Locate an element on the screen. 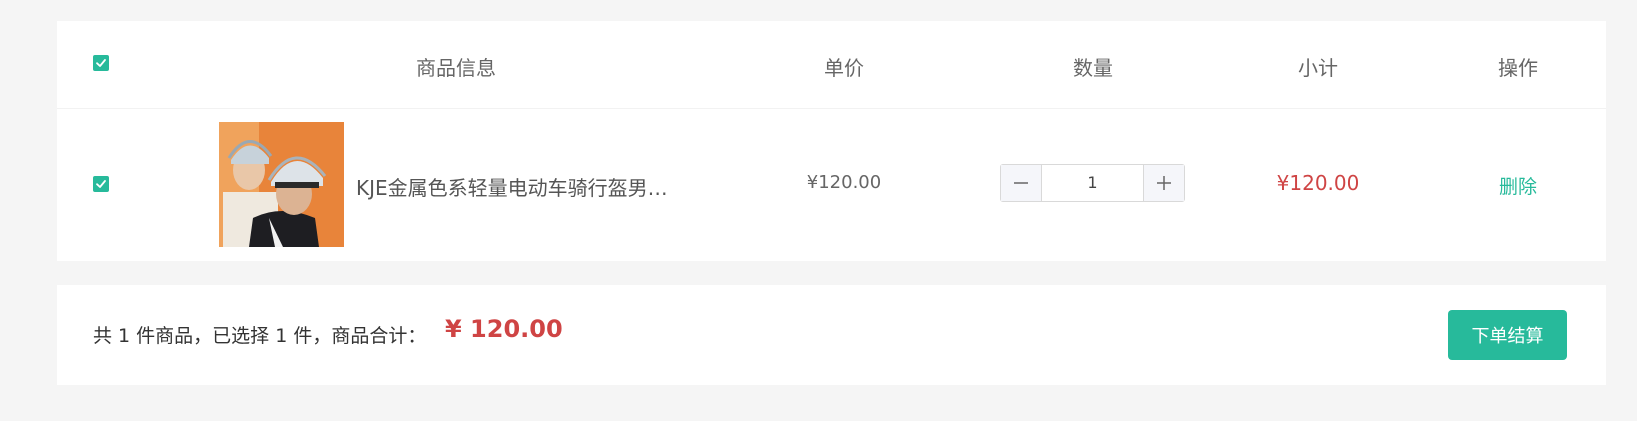  quantity-stepper: 1 is located at coordinates (1092, 183).